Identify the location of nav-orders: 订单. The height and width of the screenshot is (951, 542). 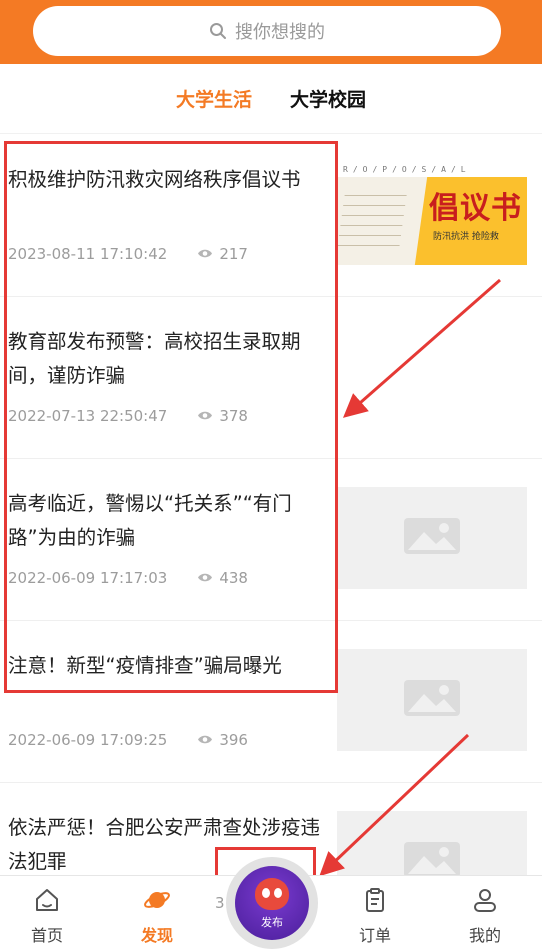
(375, 913).